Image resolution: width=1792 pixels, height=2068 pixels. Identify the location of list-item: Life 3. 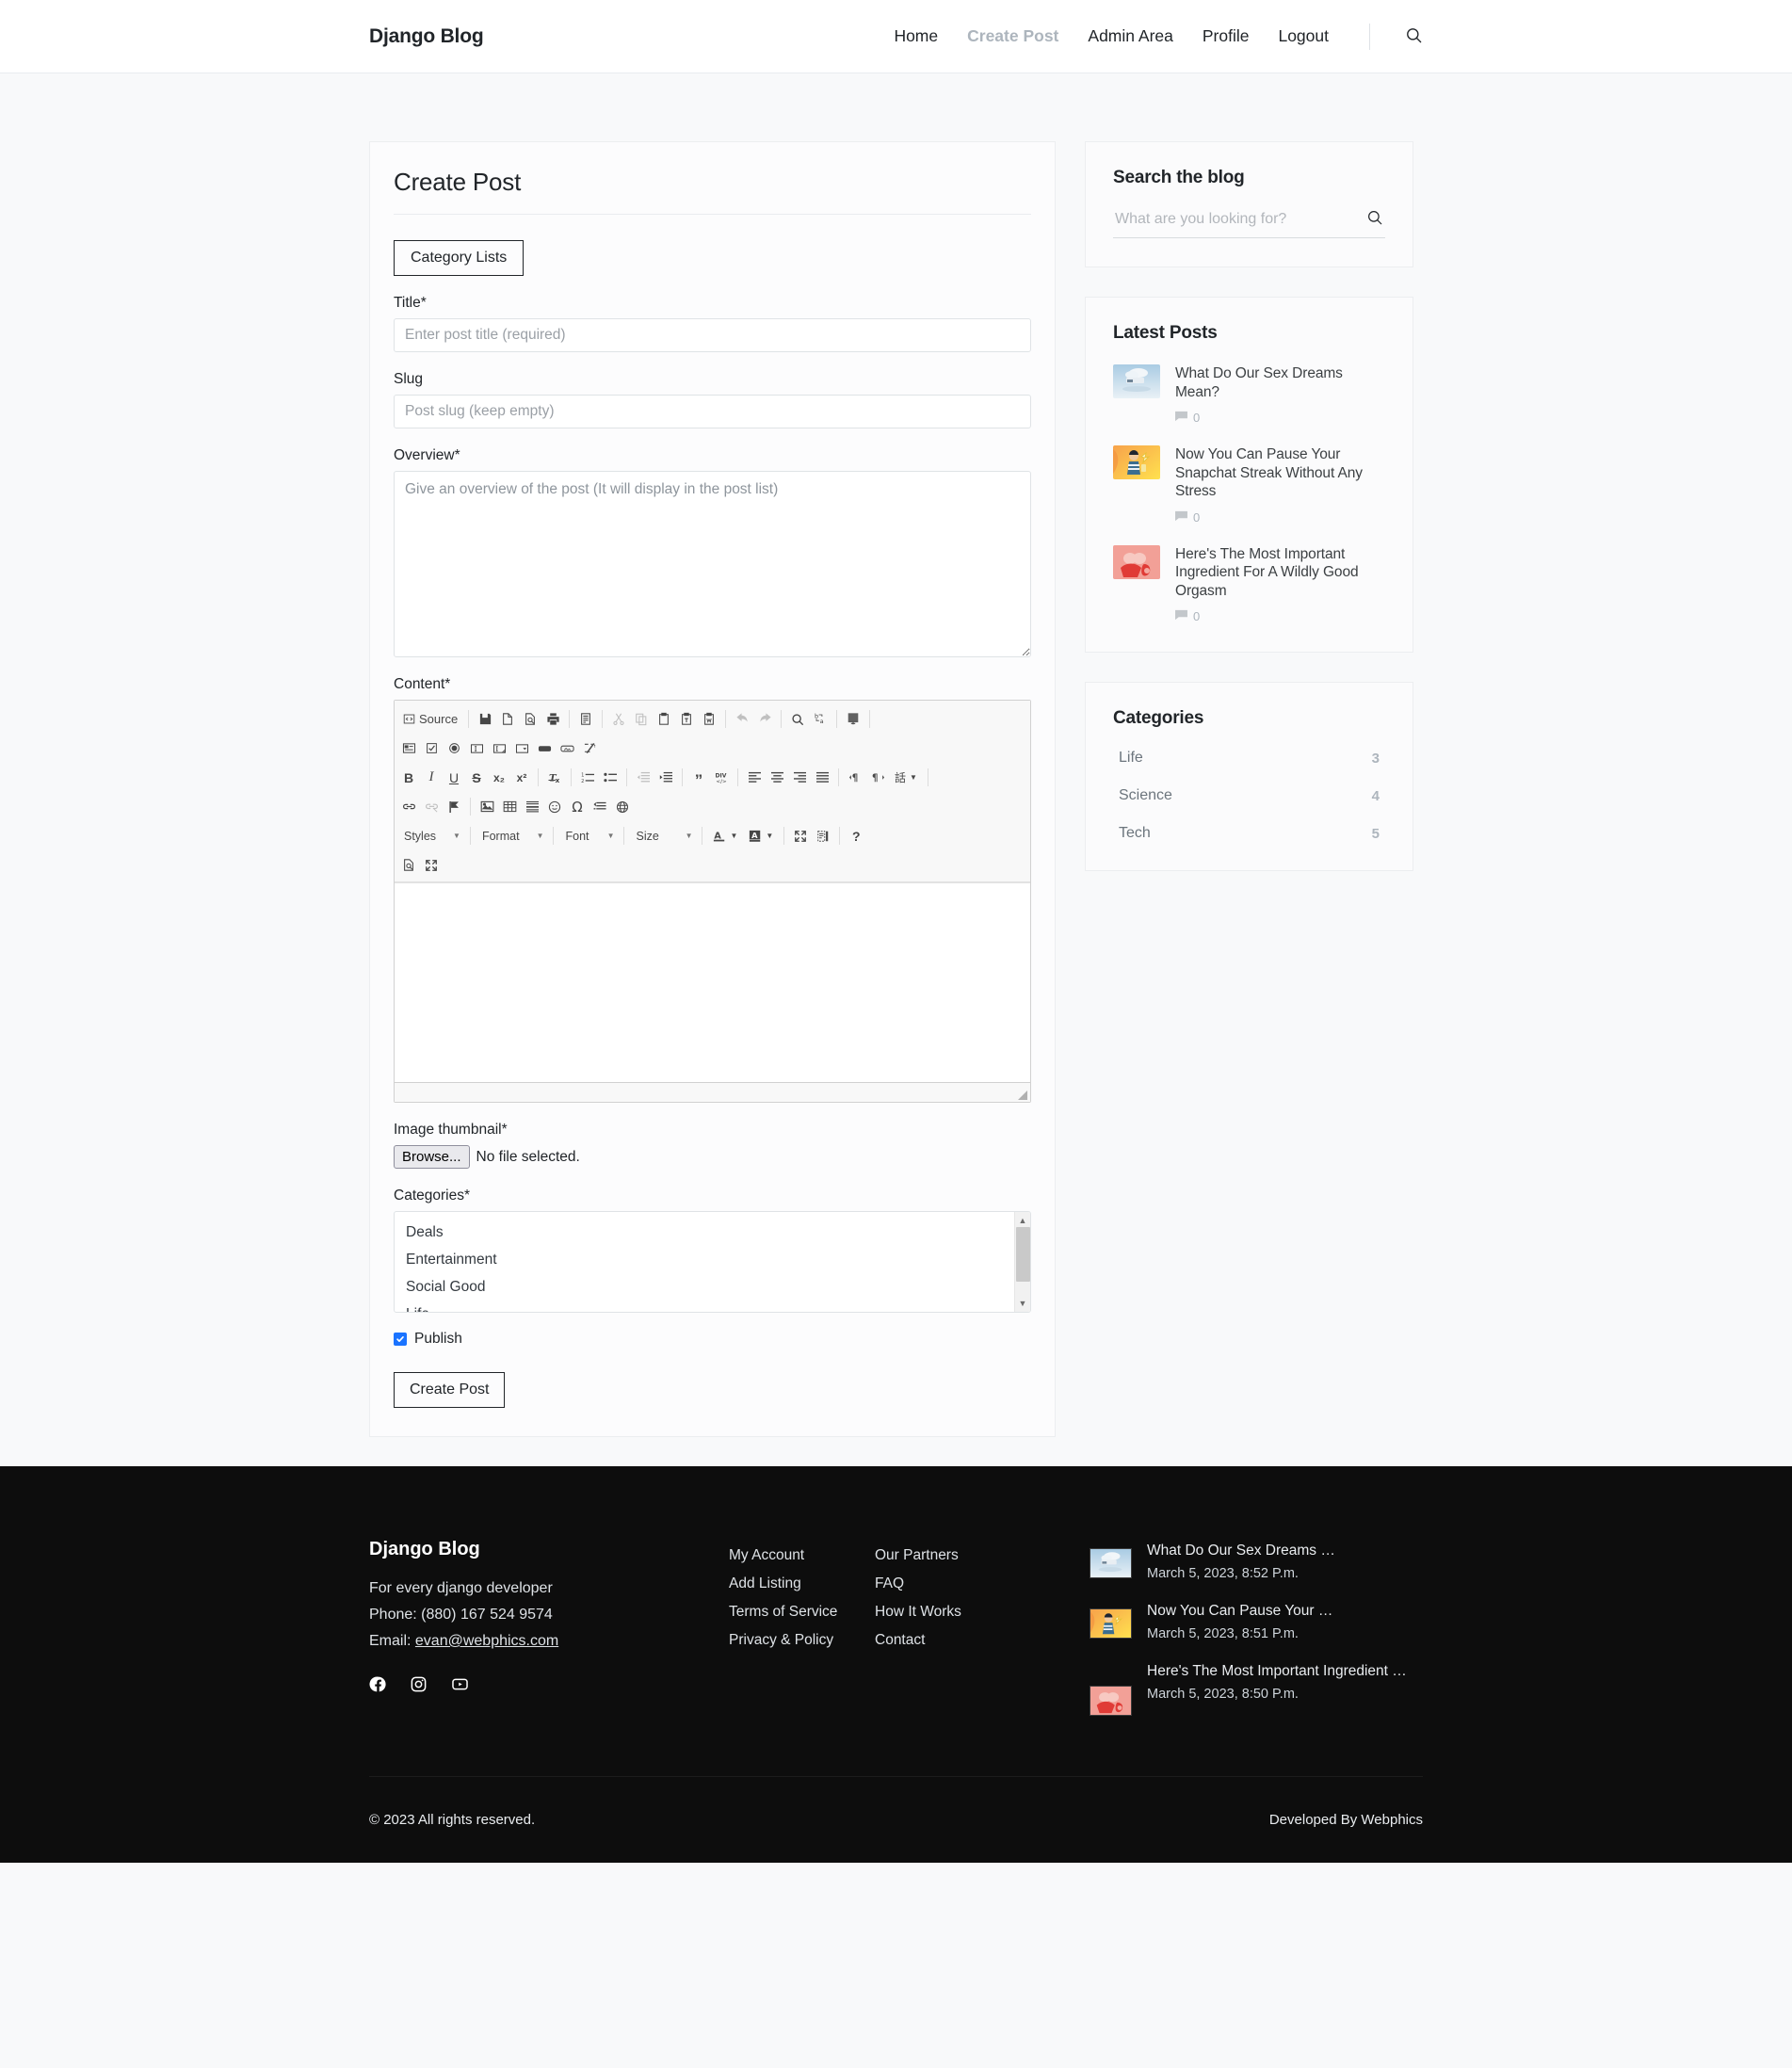
(1249, 758).